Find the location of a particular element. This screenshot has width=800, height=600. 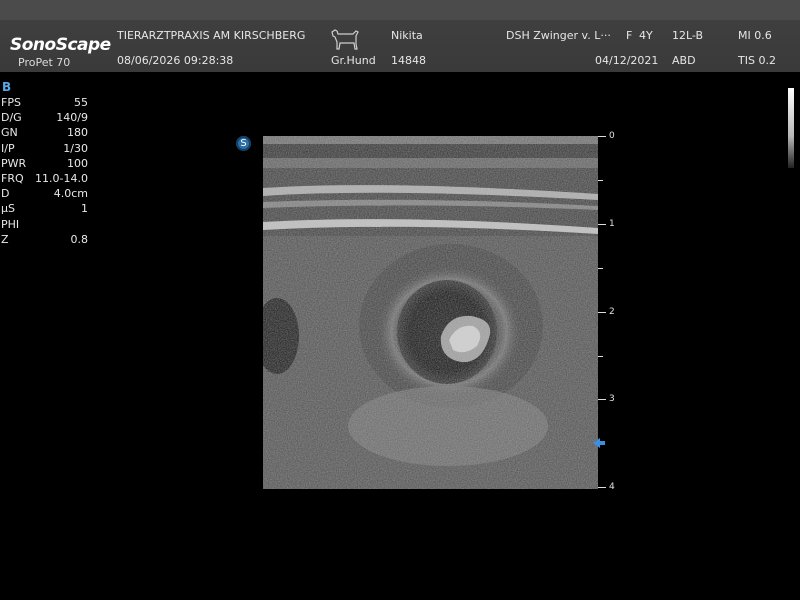

depth-label: 0 is located at coordinates (612, 136).